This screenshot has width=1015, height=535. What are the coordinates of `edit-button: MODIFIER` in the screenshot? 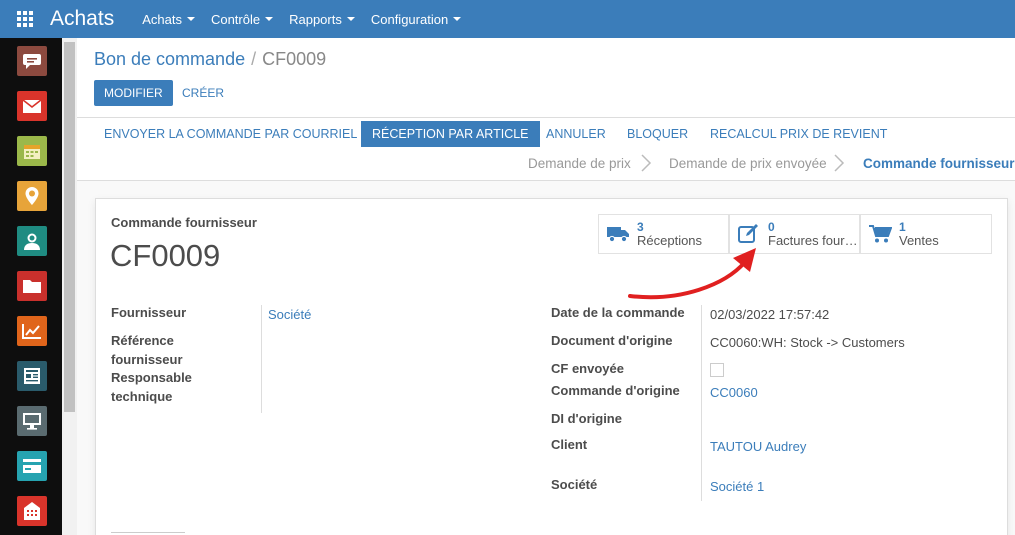 It's located at (133, 93).